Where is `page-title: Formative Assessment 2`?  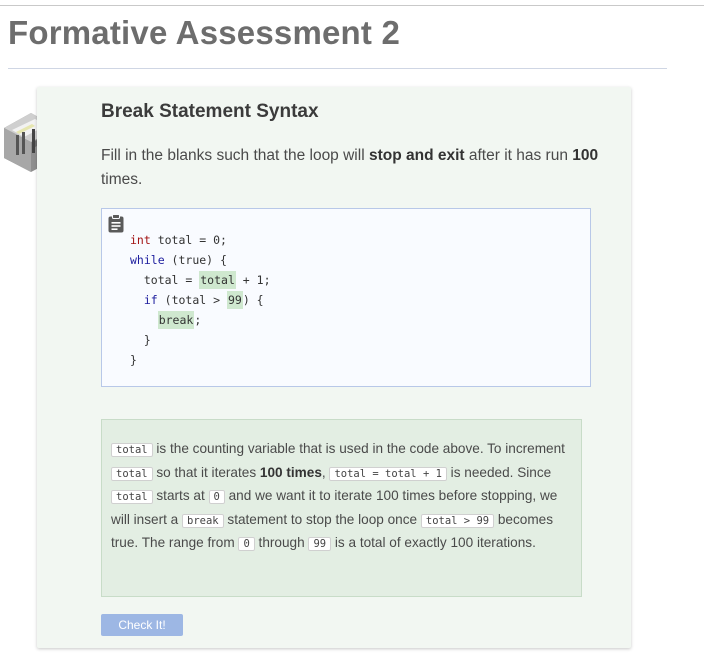
page-title: Formative Assessment 2 is located at coordinates (204, 32).